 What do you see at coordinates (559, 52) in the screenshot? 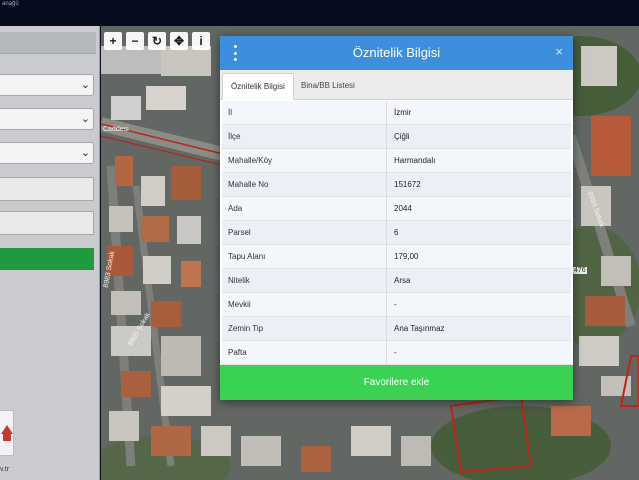
I see `close-icon: ×` at bounding box center [559, 52].